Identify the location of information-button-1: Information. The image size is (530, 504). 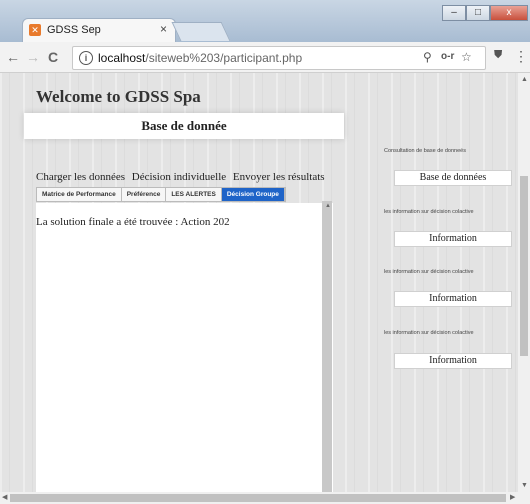
(453, 239).